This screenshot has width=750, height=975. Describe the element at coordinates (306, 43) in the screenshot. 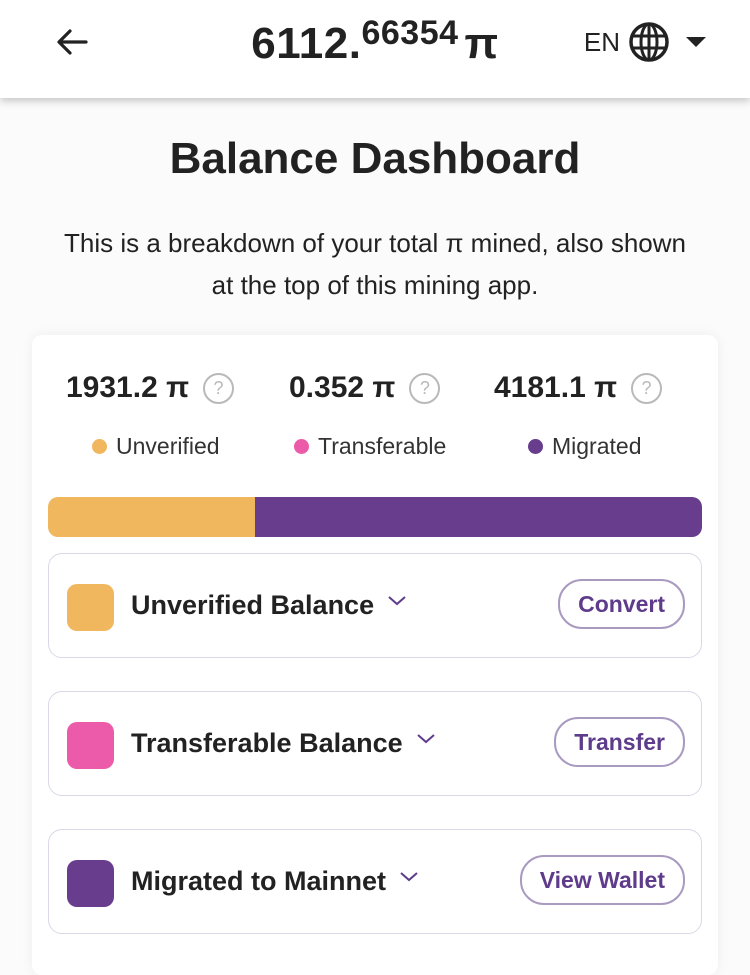

I see `total-integer: 6112.` at that location.